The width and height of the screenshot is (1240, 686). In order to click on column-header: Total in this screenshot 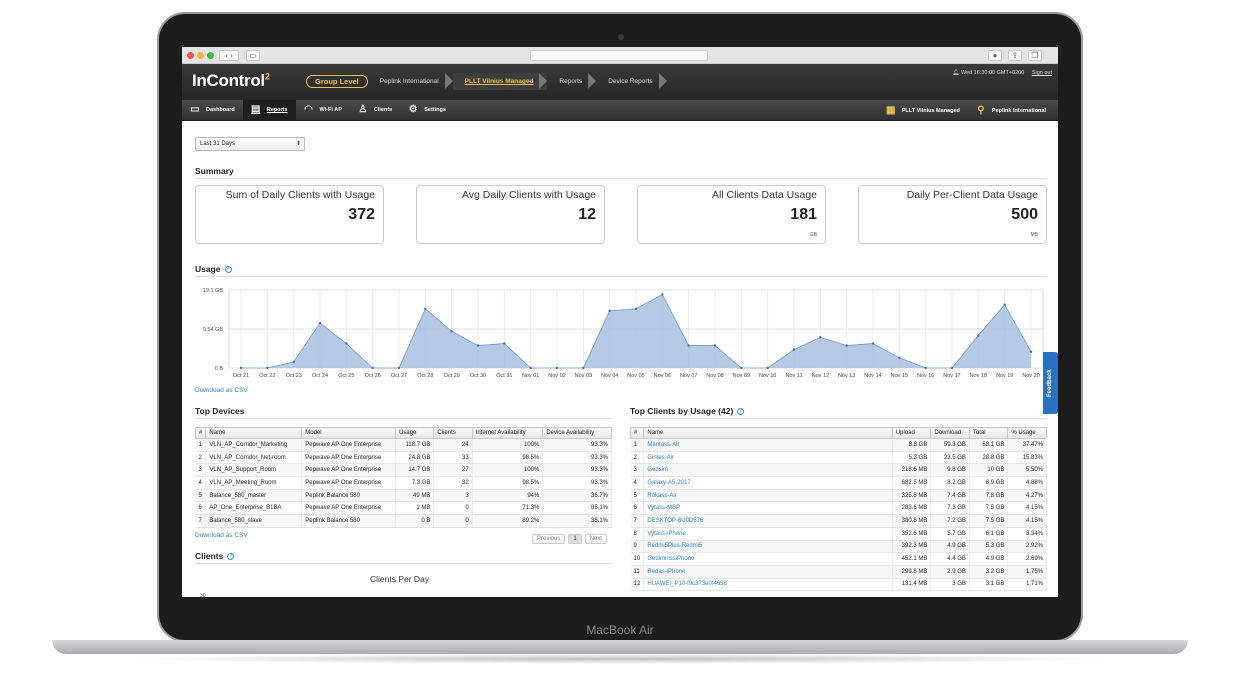, I will do `click(988, 433)`.